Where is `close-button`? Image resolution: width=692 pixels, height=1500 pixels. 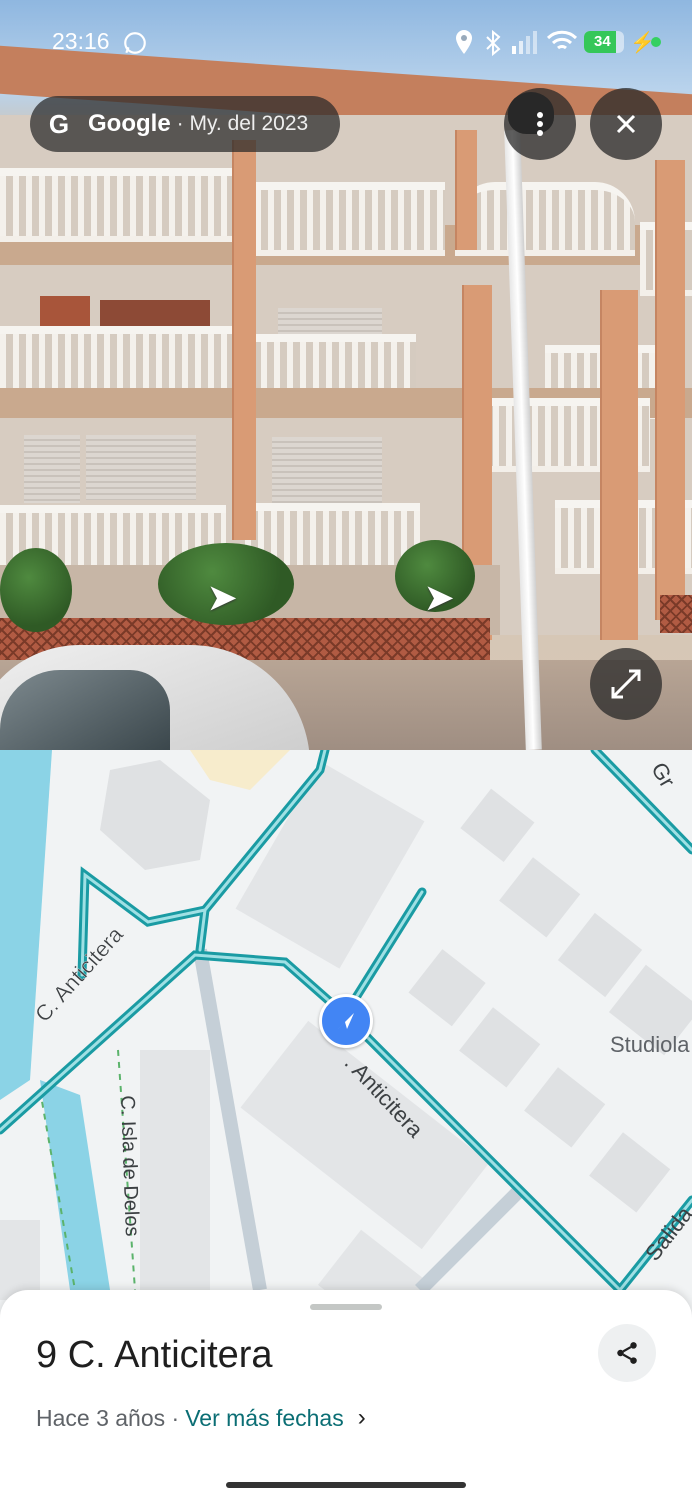
close-button is located at coordinates (626, 124).